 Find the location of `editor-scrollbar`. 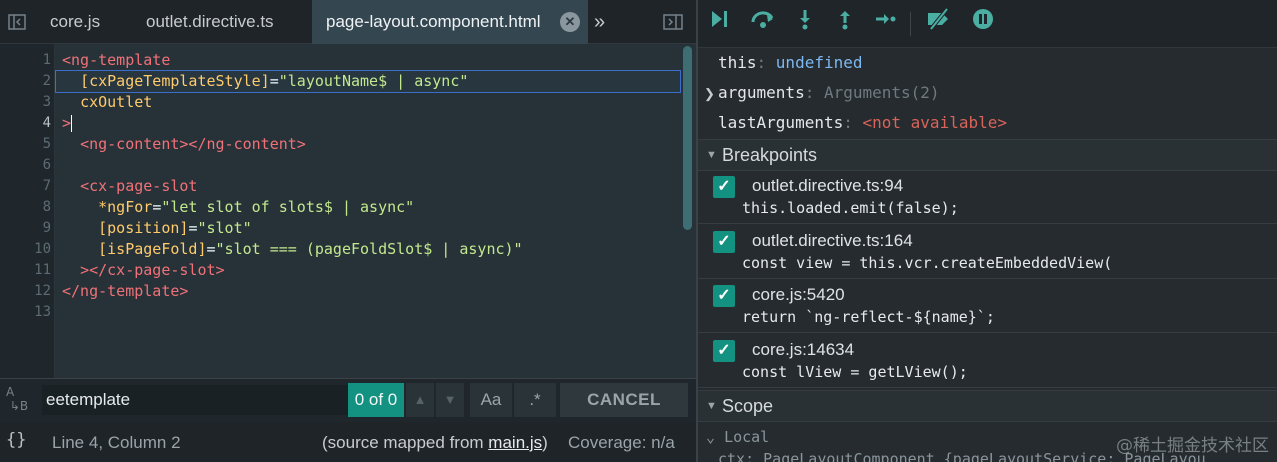

editor-scrollbar is located at coordinates (687, 138).